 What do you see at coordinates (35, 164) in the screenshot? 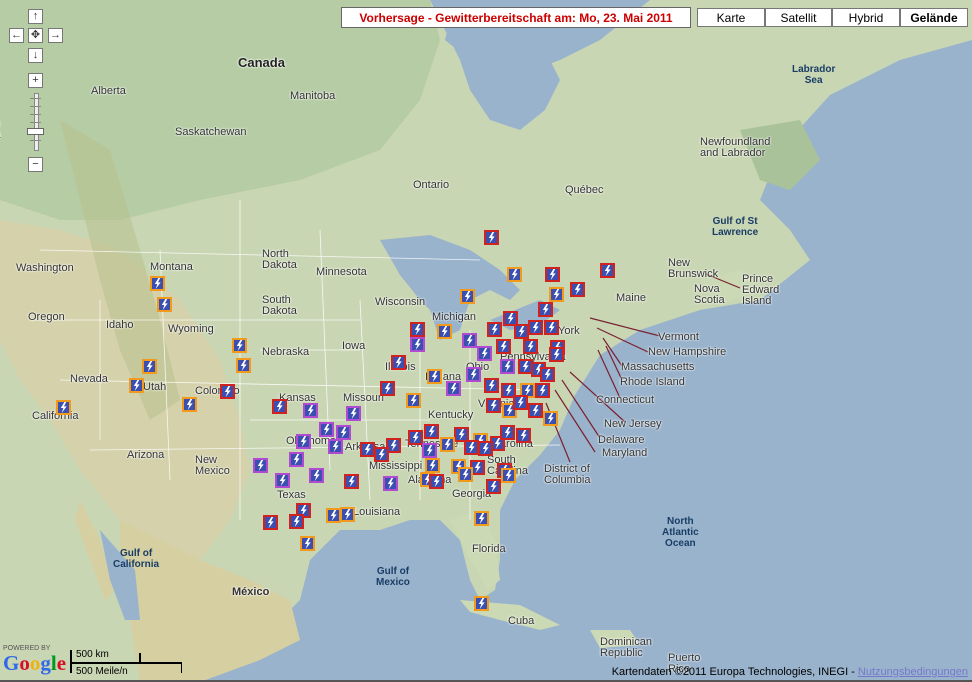
I see `zoom-out-button: −` at bounding box center [35, 164].